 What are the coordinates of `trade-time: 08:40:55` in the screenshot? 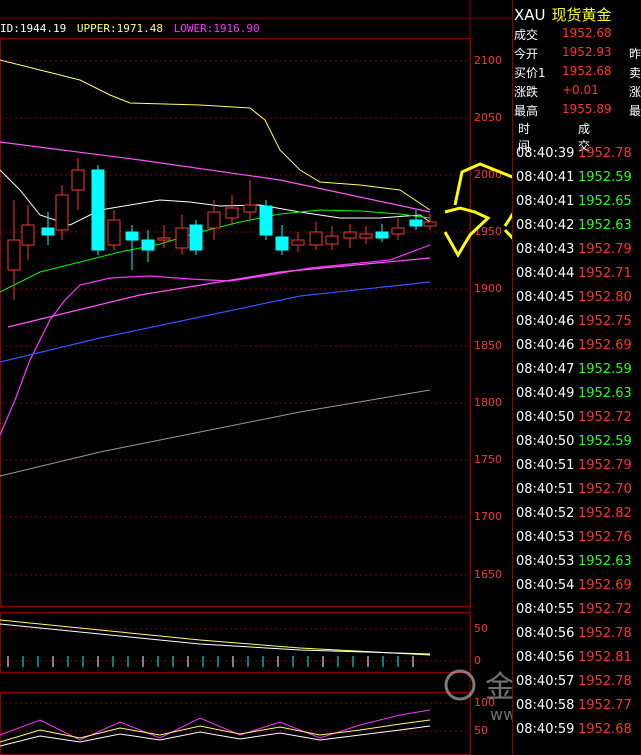 It's located at (545, 609).